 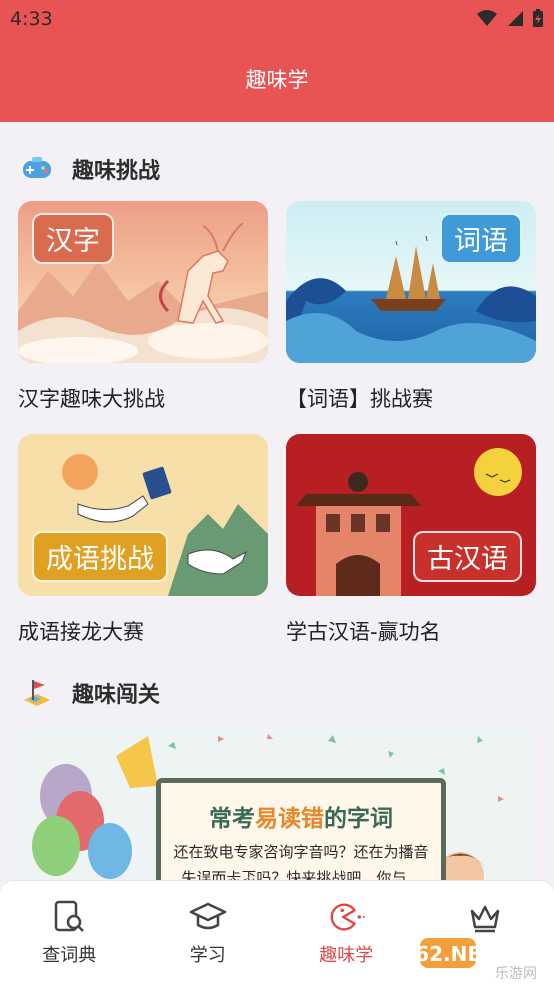 What do you see at coordinates (346, 917) in the screenshot?
I see `pacman-fun-icon` at bounding box center [346, 917].